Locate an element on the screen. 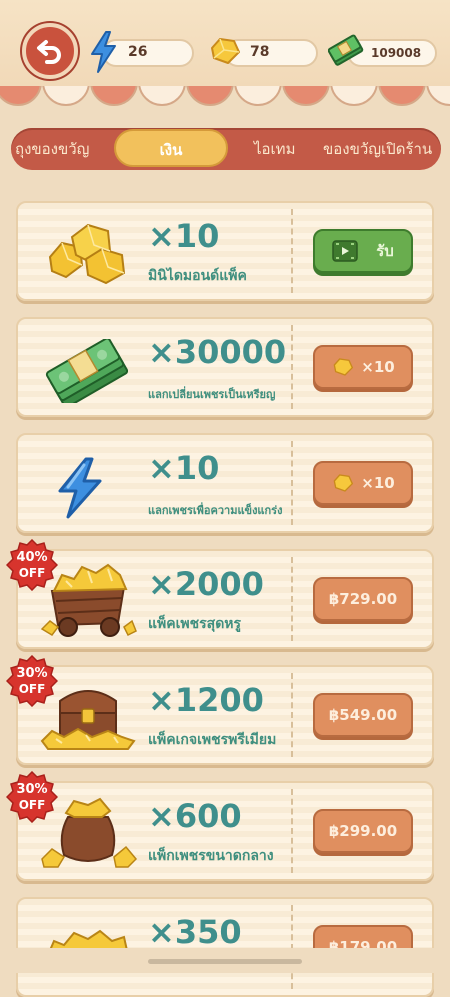  tab-items: ไอเทม is located at coordinates (274, 149).